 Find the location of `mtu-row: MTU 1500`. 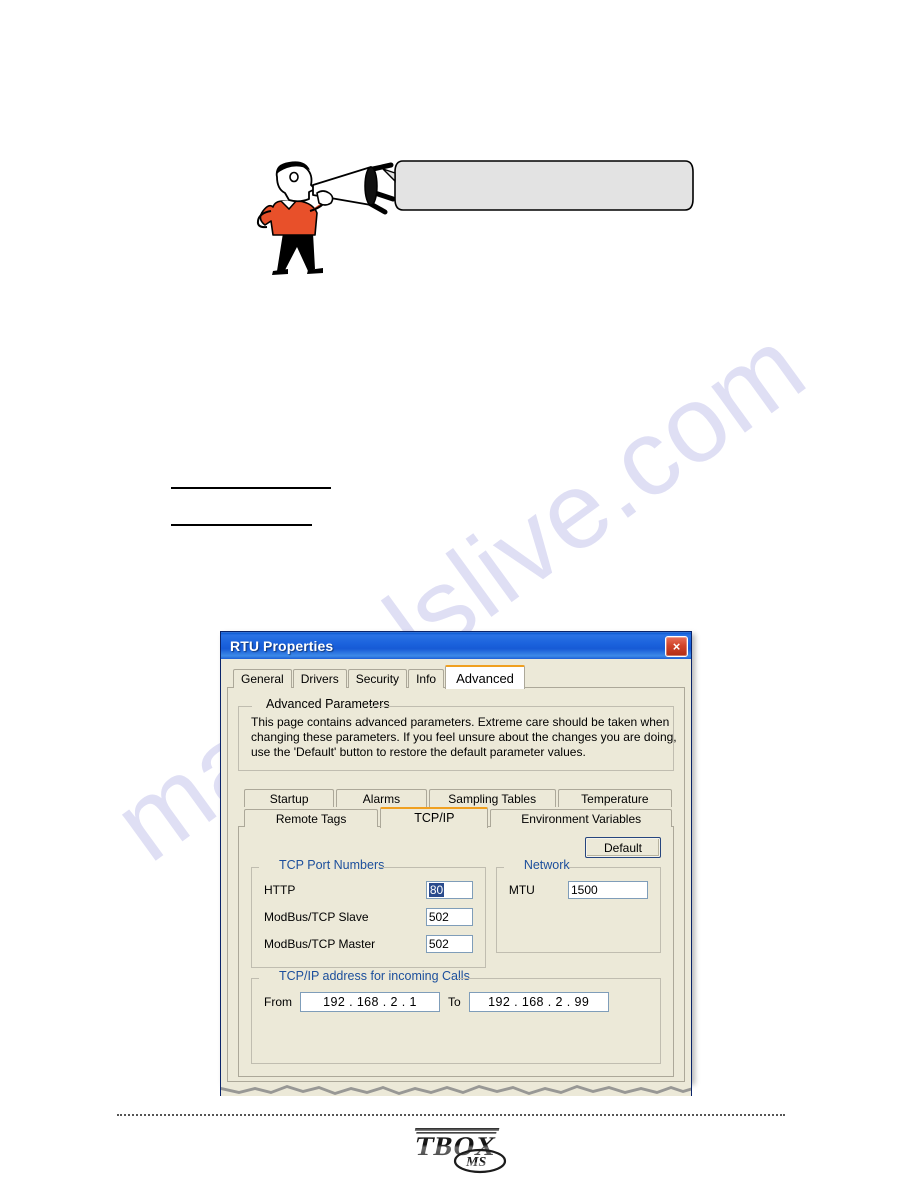

mtu-row: MTU 1500 is located at coordinates (578, 890).